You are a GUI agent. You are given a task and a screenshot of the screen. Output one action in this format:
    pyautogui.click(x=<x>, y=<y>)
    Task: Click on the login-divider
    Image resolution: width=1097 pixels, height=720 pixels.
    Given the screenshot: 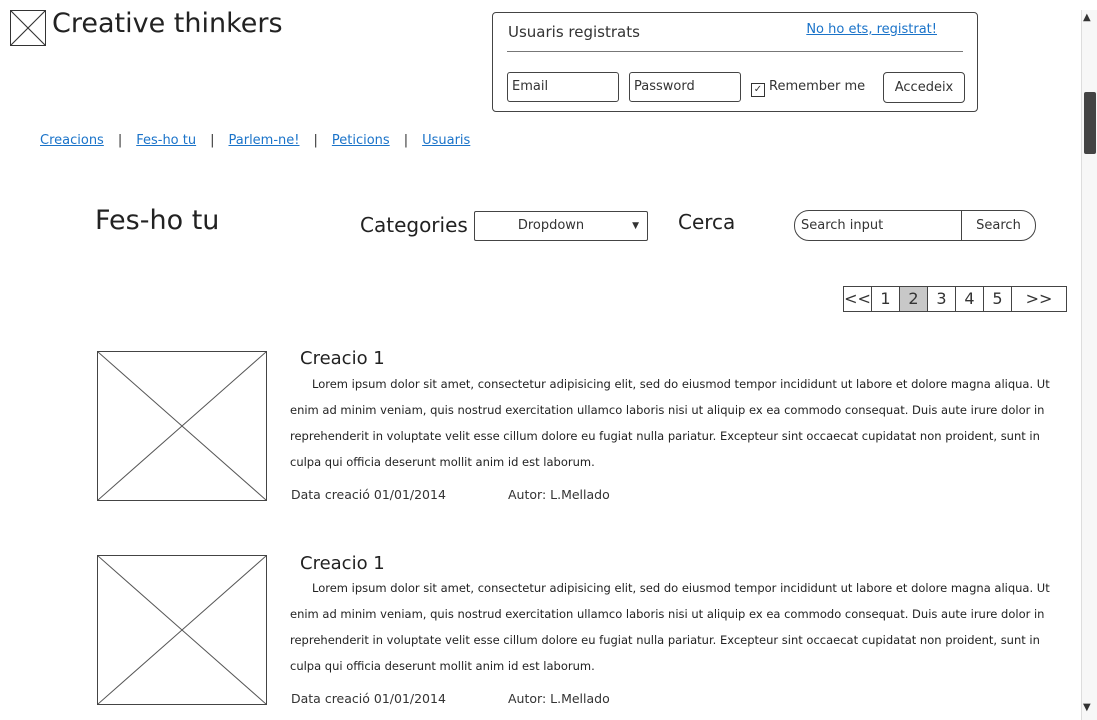 What is the action you would take?
    pyautogui.click(x=735, y=51)
    